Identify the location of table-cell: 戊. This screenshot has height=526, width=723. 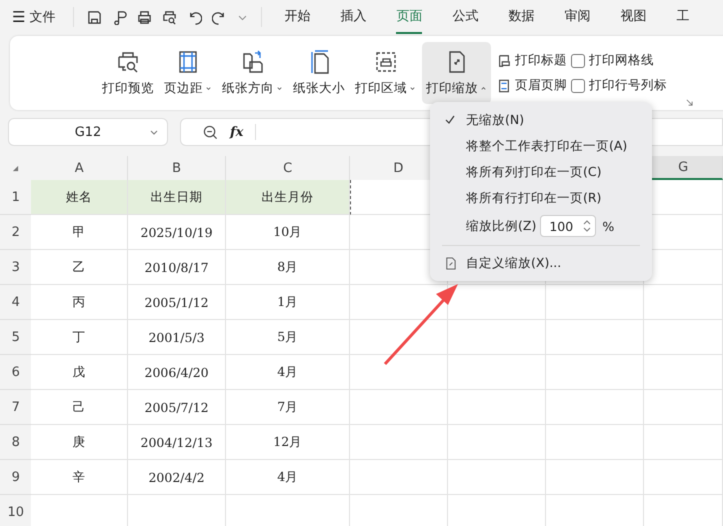
(79, 372).